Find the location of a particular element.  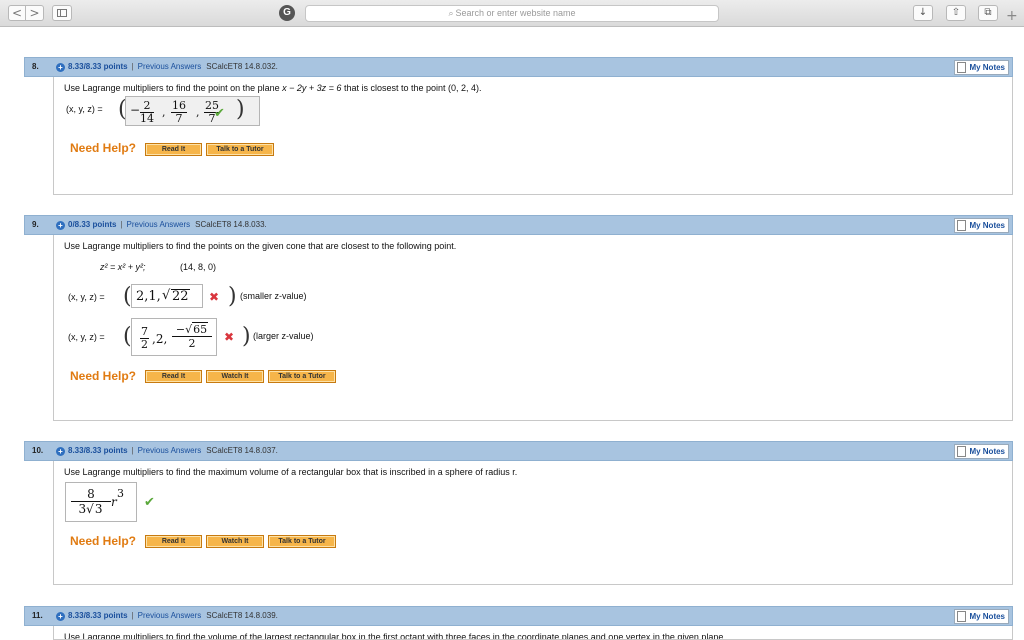

tabs-button: ⧉ is located at coordinates (988, 13).